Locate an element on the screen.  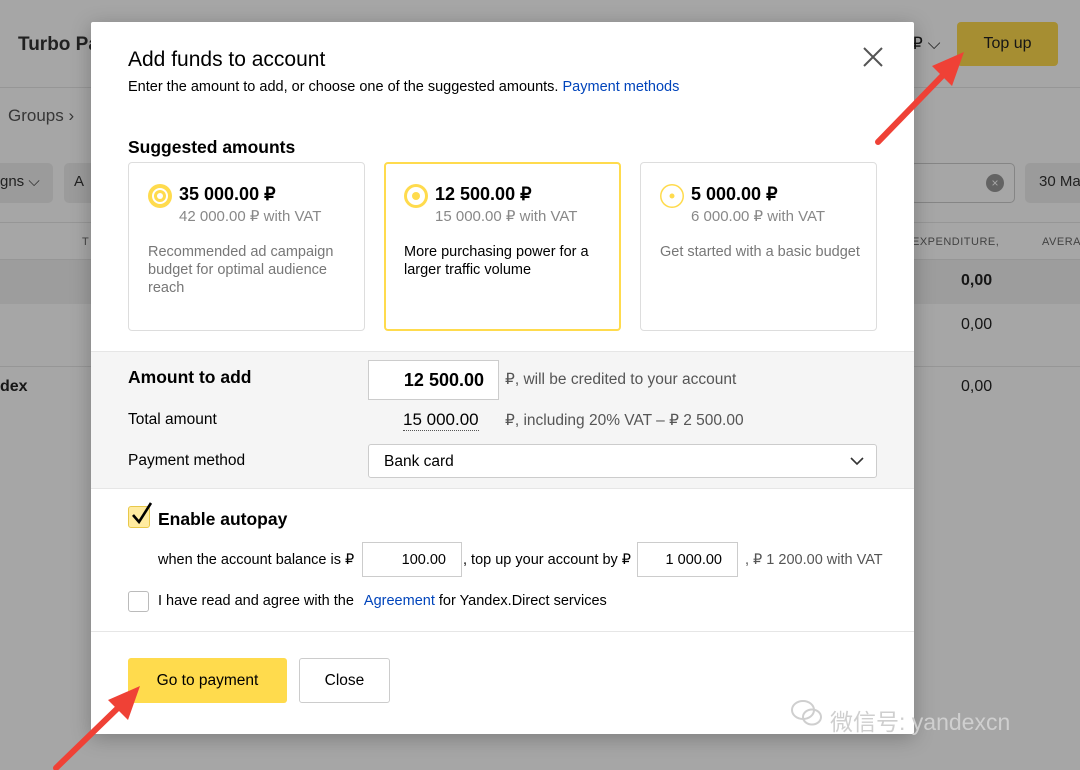
total-amount-value: 15 000.00 is located at coordinates (441, 420).